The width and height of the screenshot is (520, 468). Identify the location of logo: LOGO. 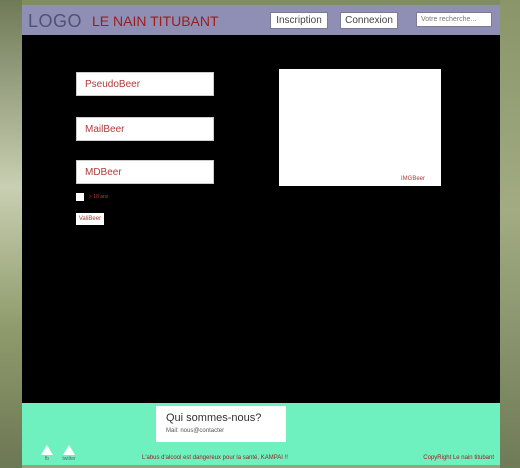
(55, 21).